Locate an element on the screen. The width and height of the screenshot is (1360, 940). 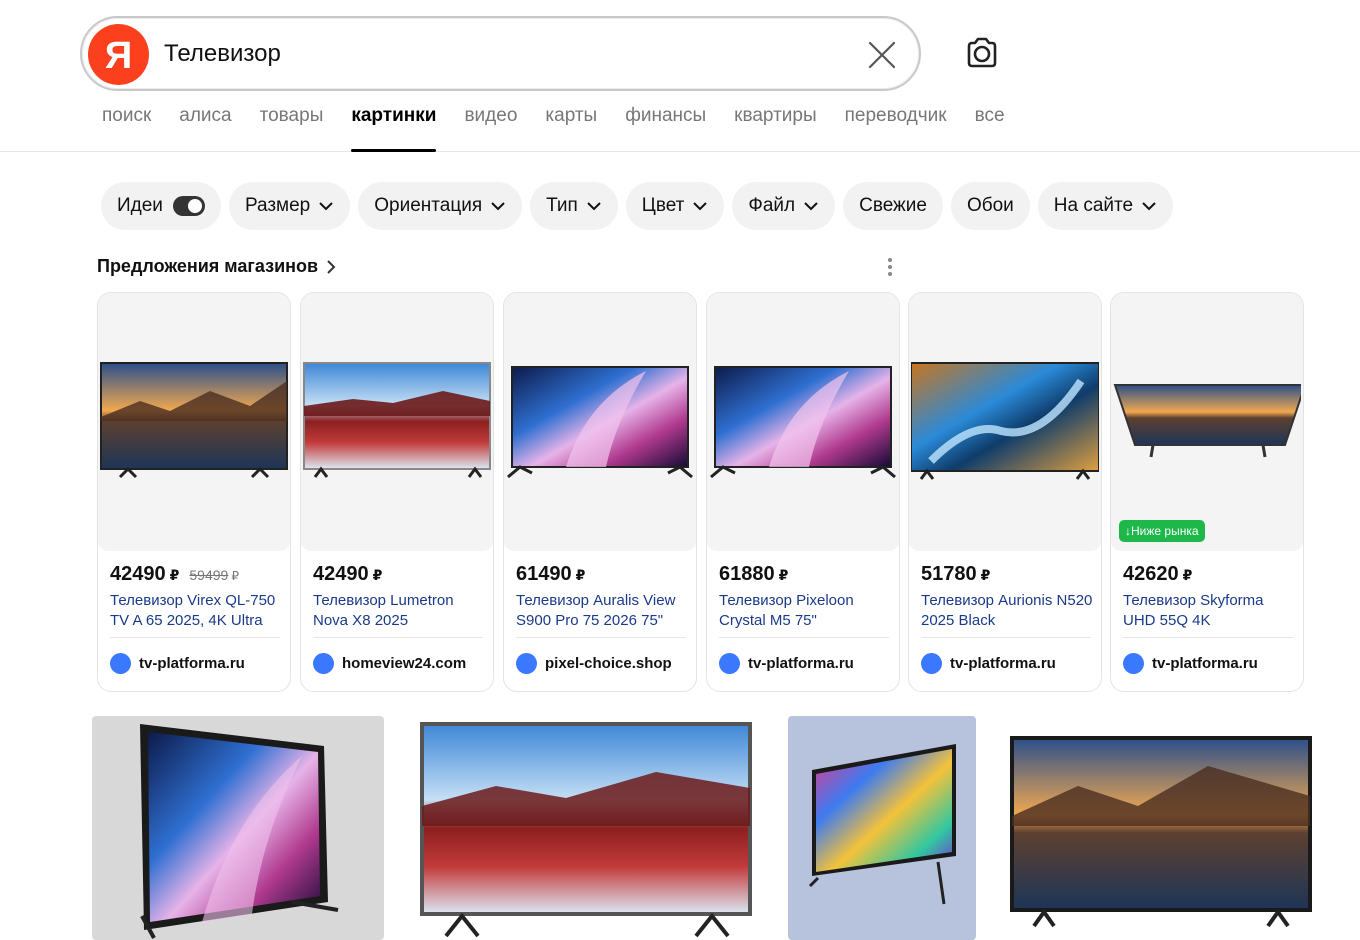
price-row: 61880 ₽ is located at coordinates (753, 574).